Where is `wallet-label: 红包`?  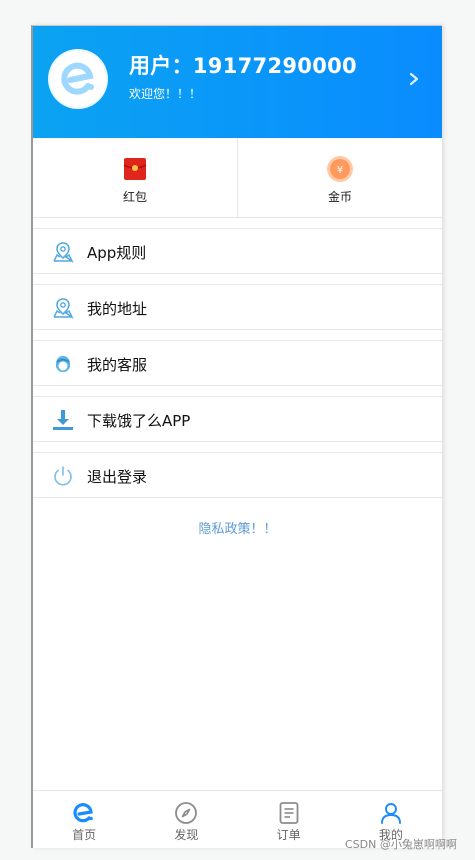
wallet-label: 红包 is located at coordinates (134, 197).